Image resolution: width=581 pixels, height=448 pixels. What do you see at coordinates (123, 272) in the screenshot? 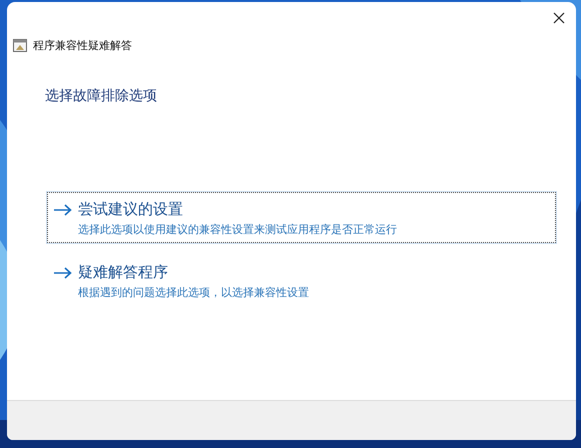
I see `option-title: 疑难解答程序` at bounding box center [123, 272].